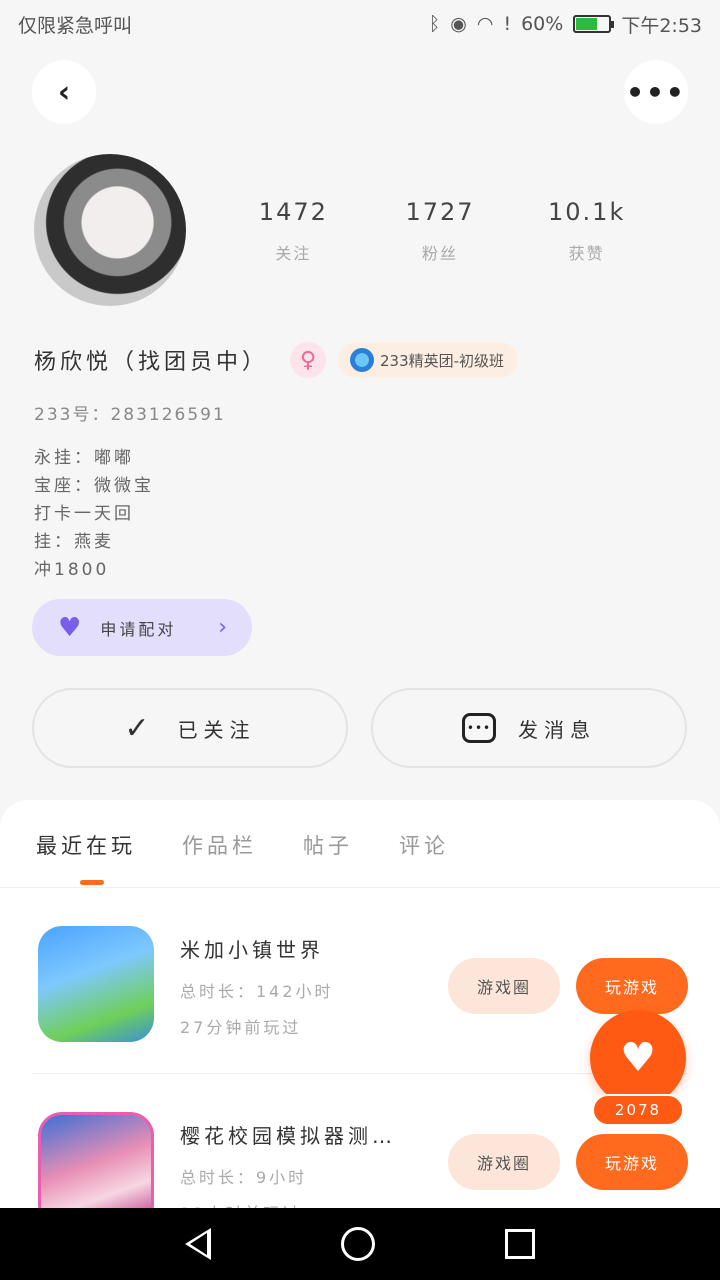 The height and width of the screenshot is (1280, 720). Describe the element at coordinates (507, 24) in the screenshot. I see `alert-icon: !` at that location.